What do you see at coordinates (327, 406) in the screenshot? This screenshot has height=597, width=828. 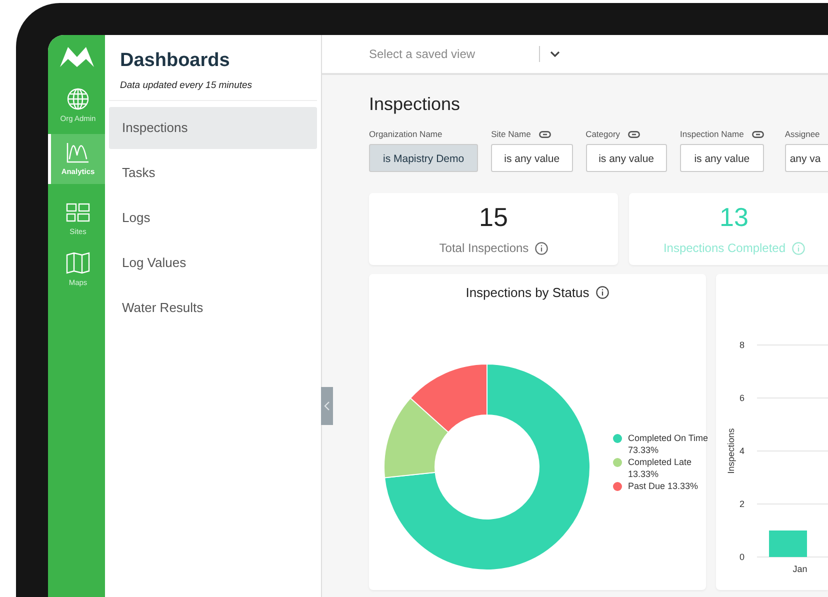 I see `collapse-handle` at bounding box center [327, 406].